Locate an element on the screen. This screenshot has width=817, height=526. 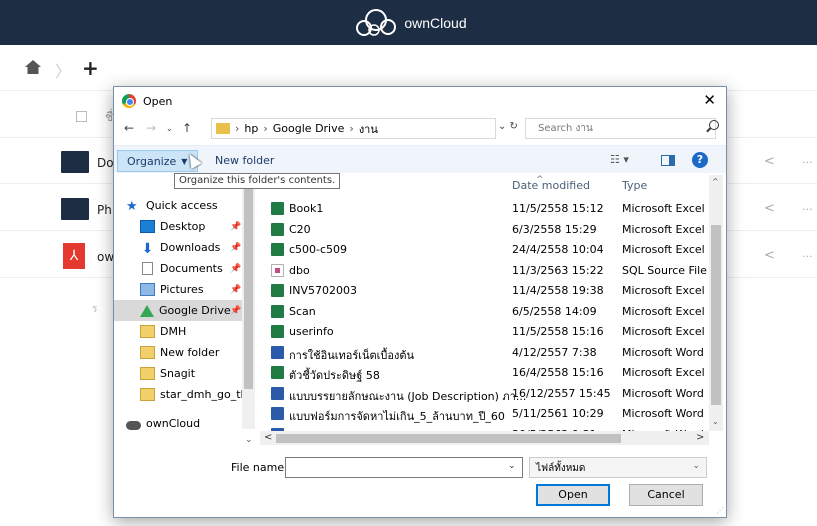
nav-item-documents: Documents 📌 is located at coordinates (178, 268).